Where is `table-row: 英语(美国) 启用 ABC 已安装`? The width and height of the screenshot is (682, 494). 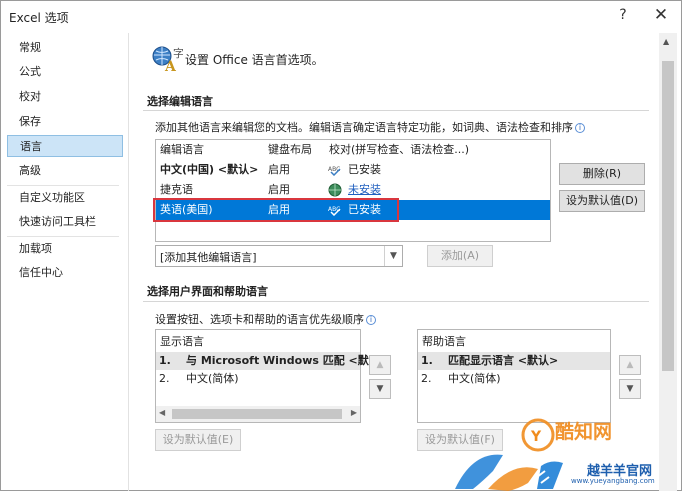
table-row: 英语(美国) 启用 ABC 已安装 is located at coordinates (351, 210).